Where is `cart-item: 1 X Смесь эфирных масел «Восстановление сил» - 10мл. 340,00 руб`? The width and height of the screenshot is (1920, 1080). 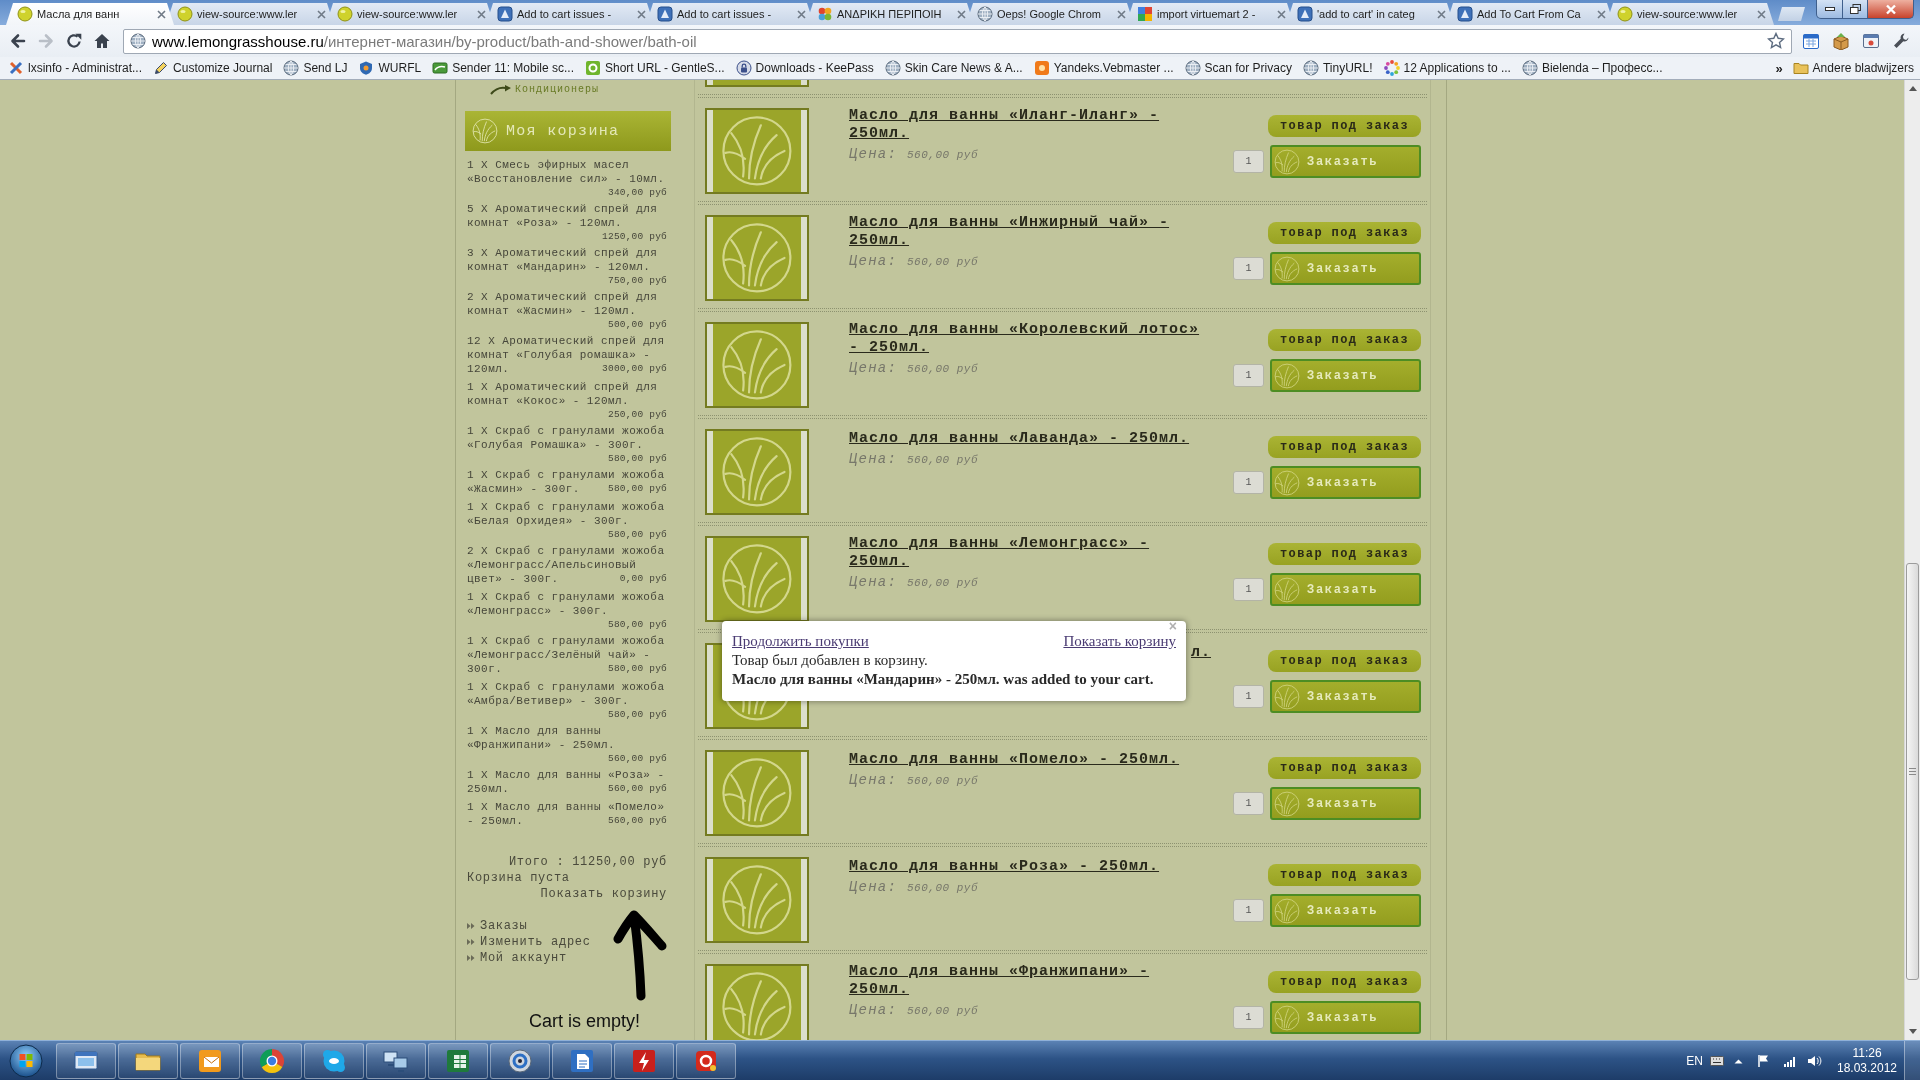 cart-item: 1 X Смесь эфирных масел «Восстановление сил» - 10мл. 340,00 руб is located at coordinates (567, 178).